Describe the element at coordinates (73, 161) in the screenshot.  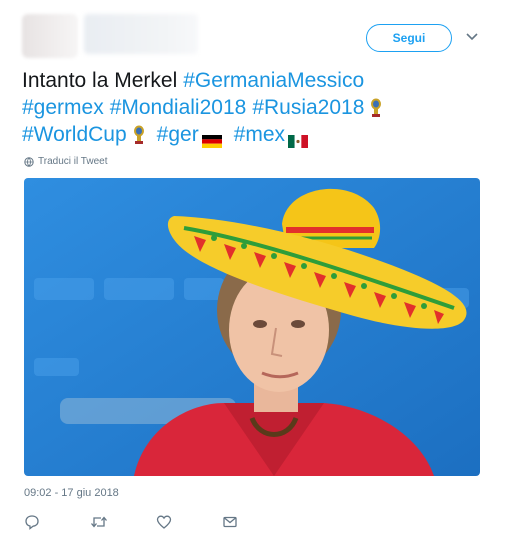
I see `translate-label: Traduci il Tweet` at that location.